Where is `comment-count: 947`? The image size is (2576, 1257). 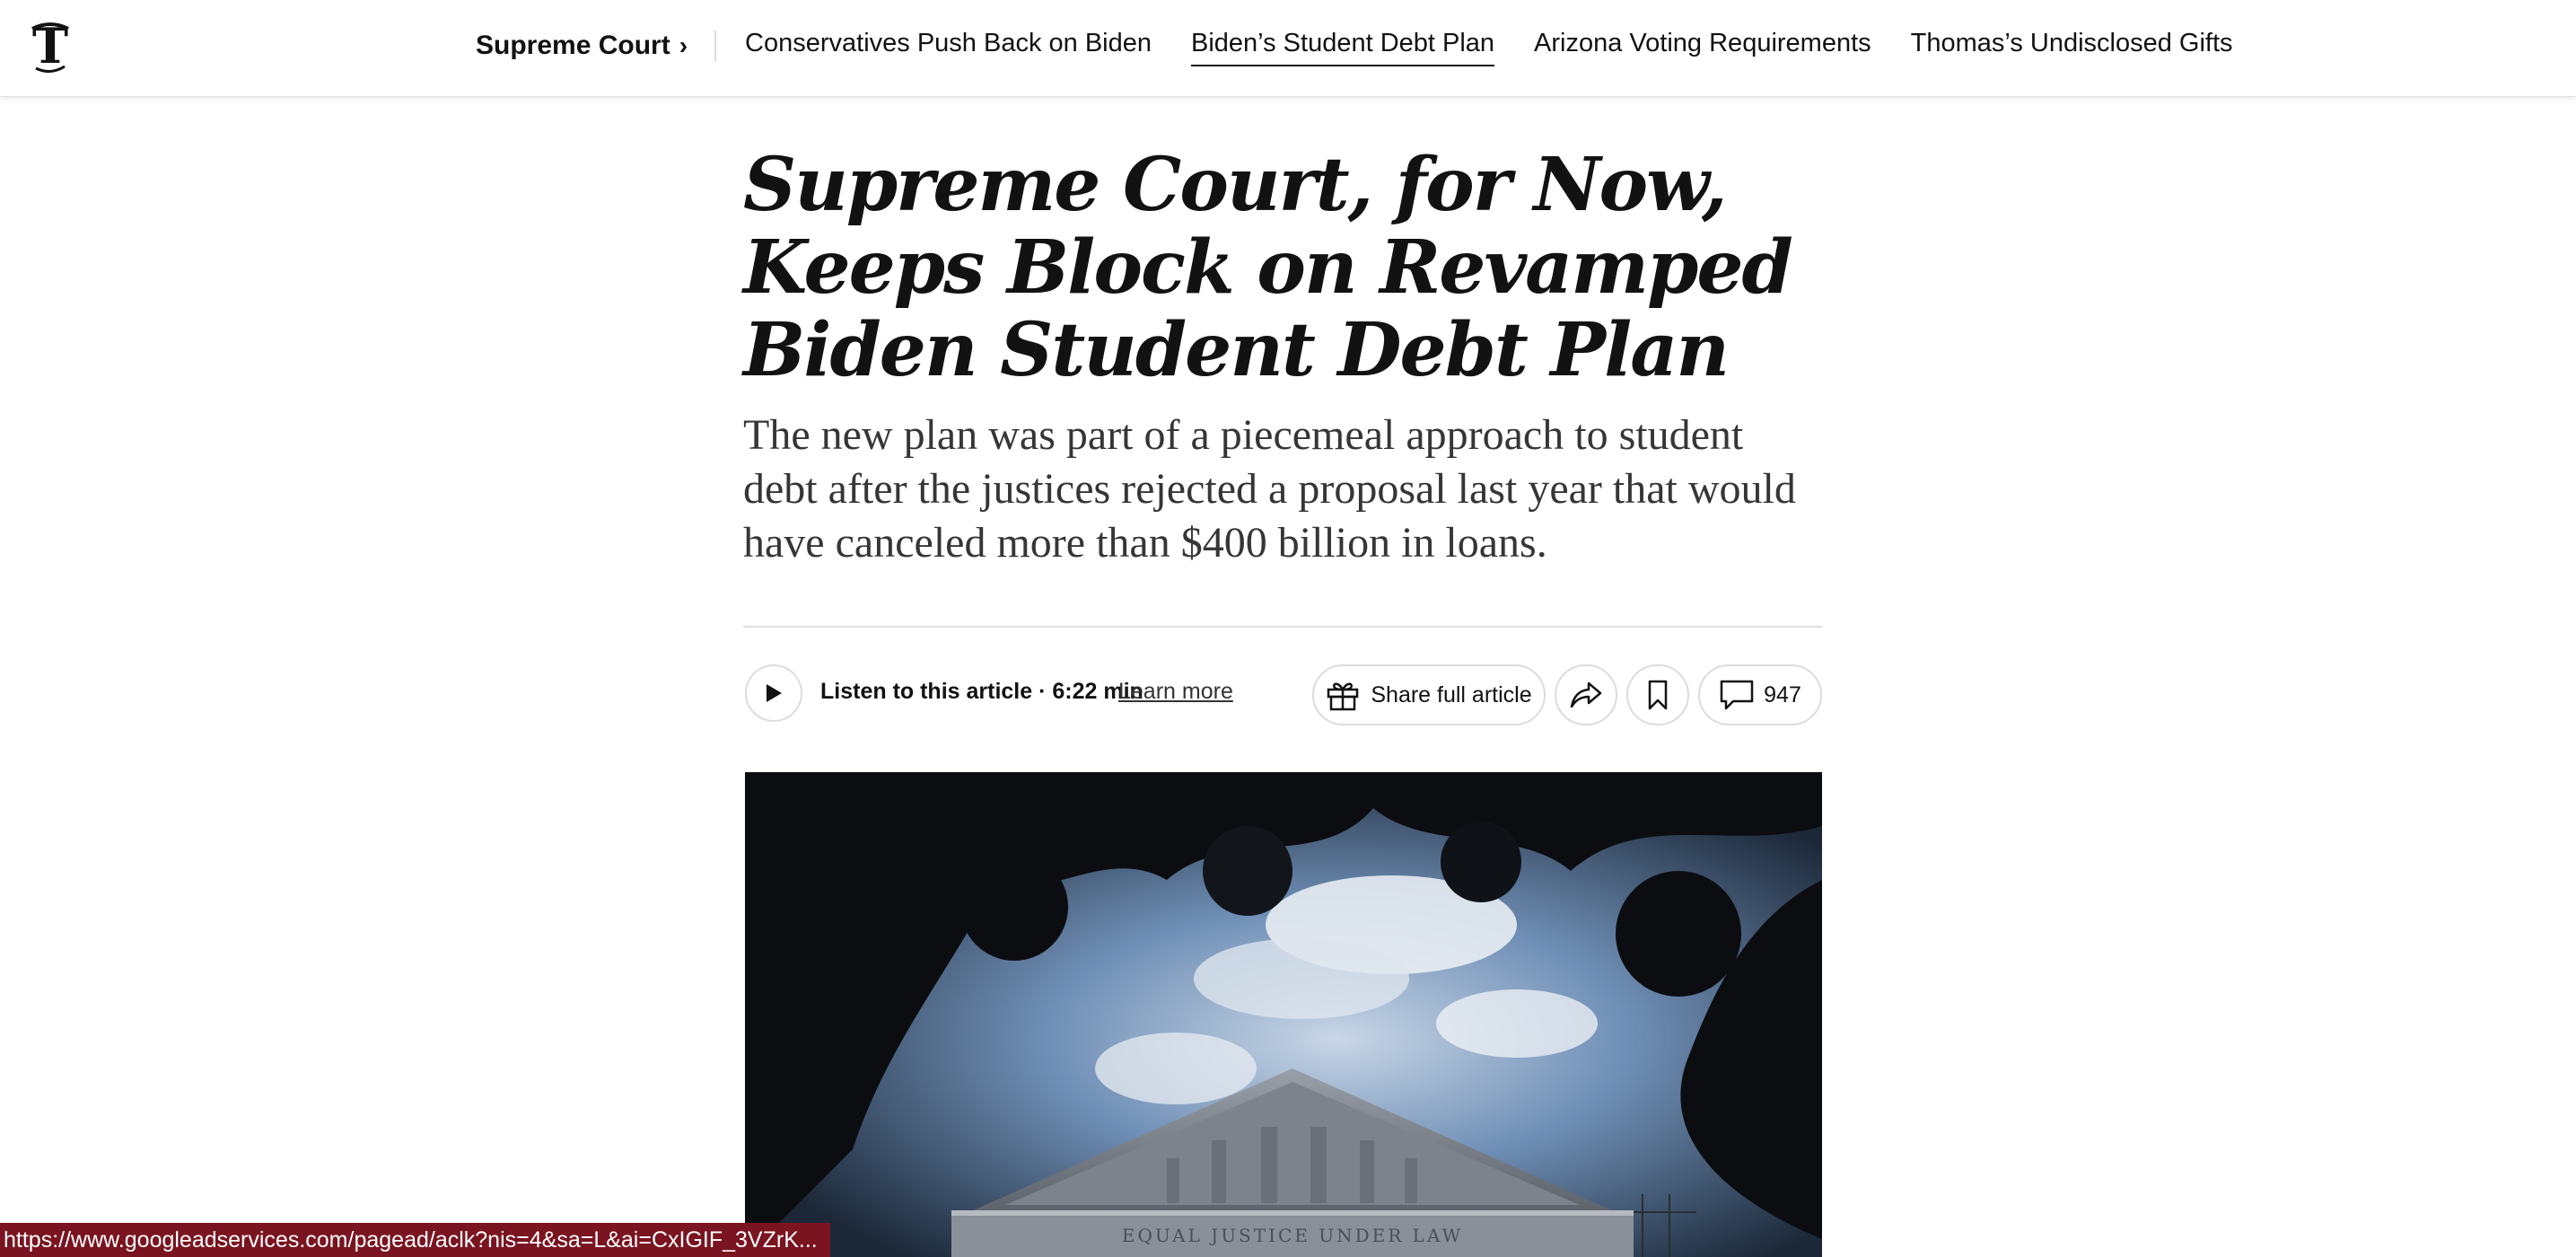
comment-count: 947 is located at coordinates (1782, 694).